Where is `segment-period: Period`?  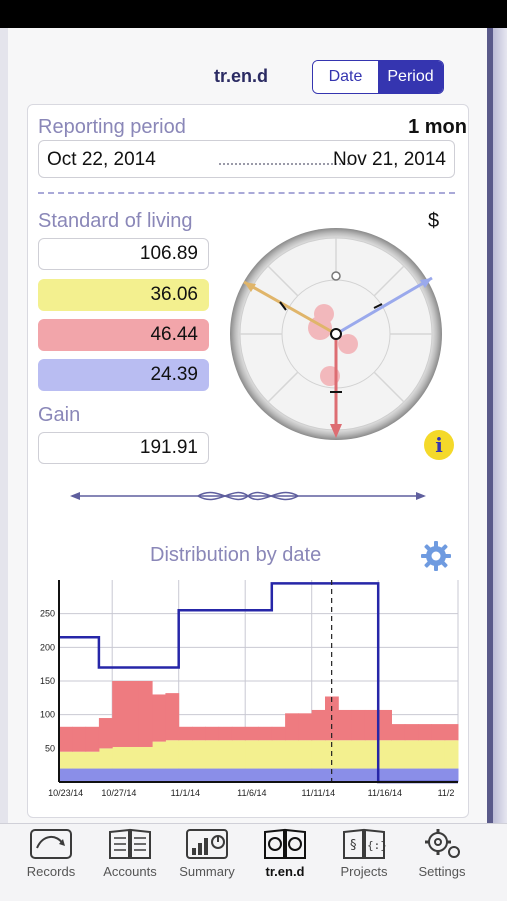
segment-period: Period is located at coordinates (410, 77).